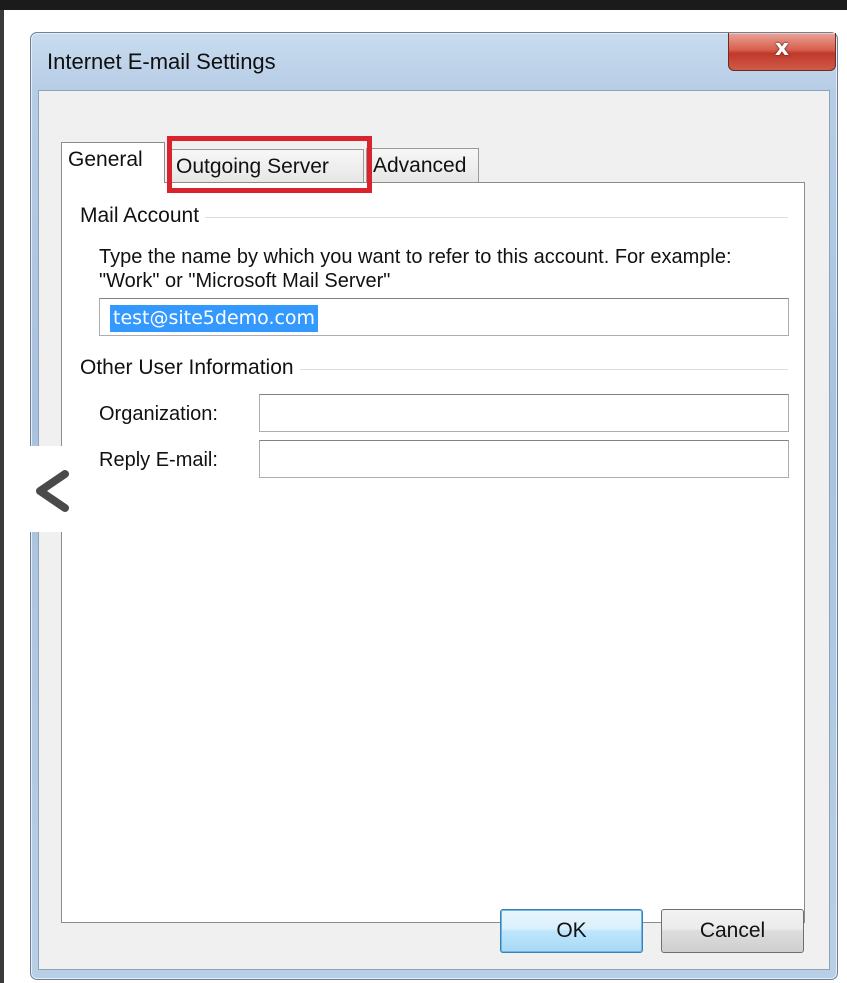  Describe the element at coordinates (269, 164) in the screenshot. I see `outgoing-server-highlight` at that location.